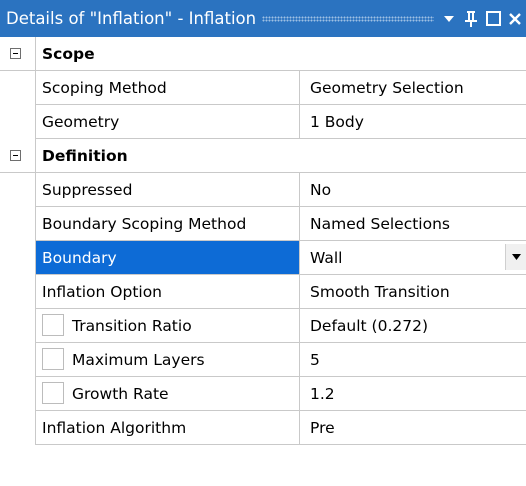 This screenshot has width=526, height=486. What do you see at coordinates (167, 190) in the screenshot?
I see `property-name: Suppressed` at bounding box center [167, 190].